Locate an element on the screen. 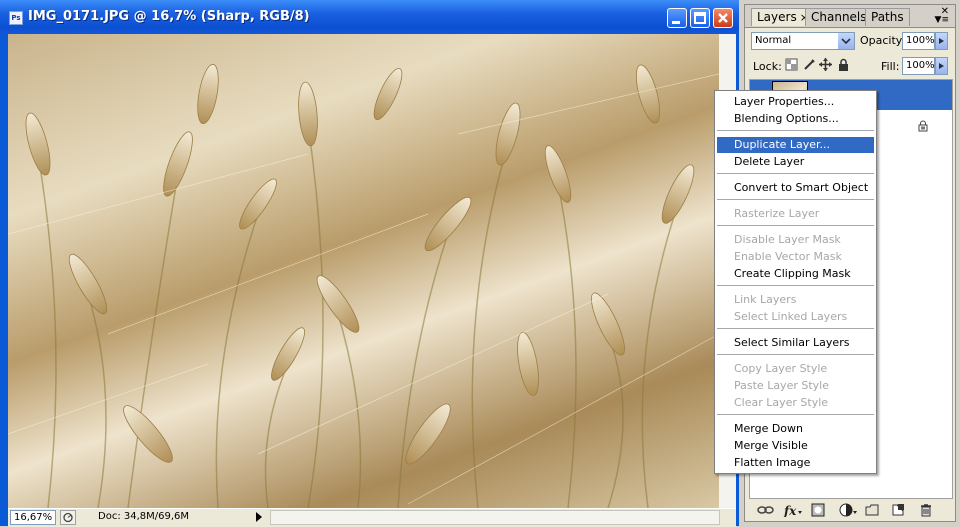  panel-menu-icon: ▼≡ is located at coordinates (942, 20).